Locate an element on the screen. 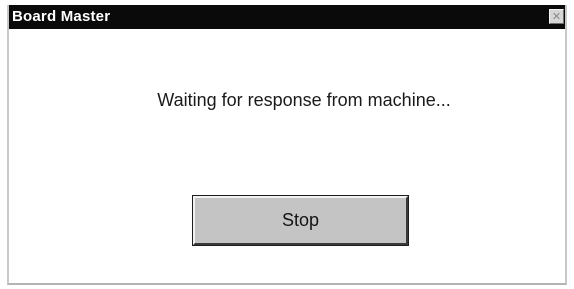 This screenshot has width=574, height=289. stop-button: Stop is located at coordinates (300, 220).